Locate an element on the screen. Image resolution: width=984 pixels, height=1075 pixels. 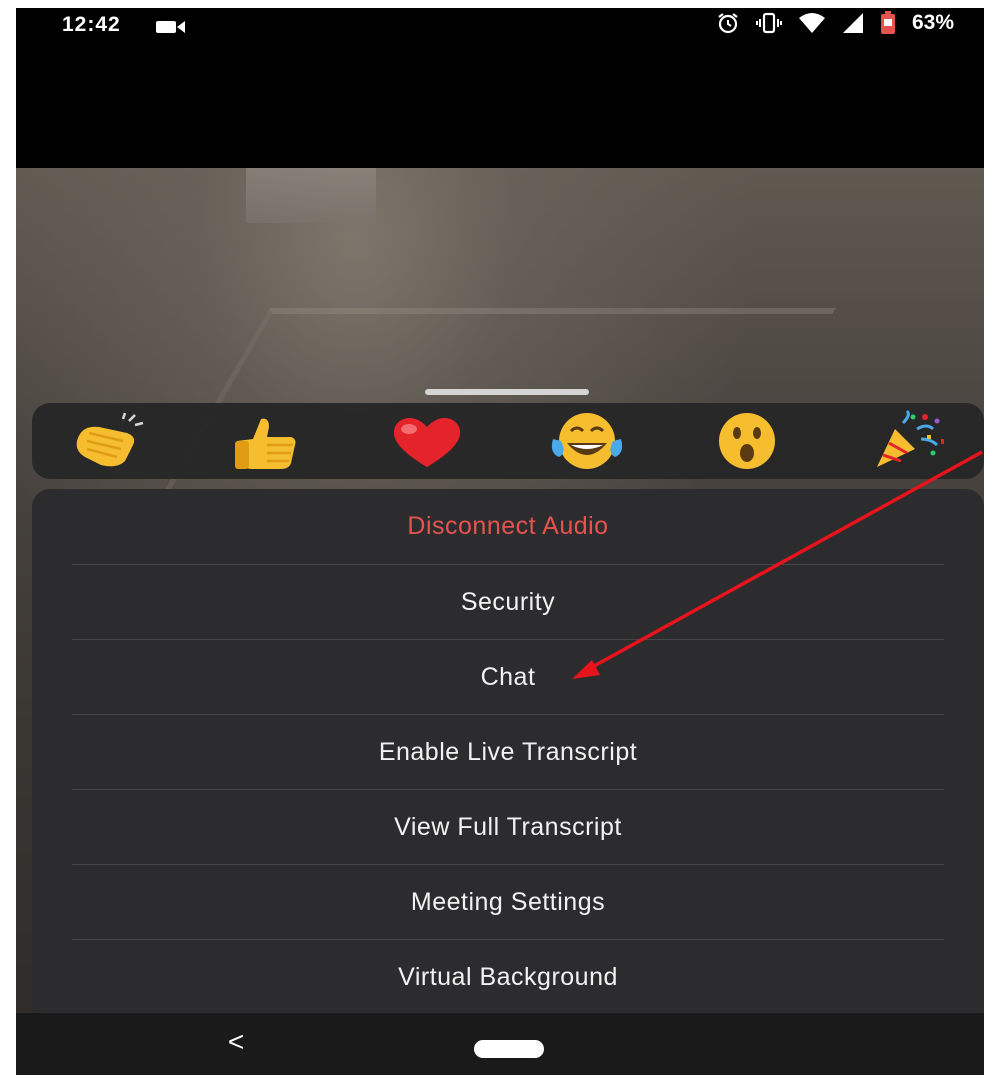
tears-of-joy-icon is located at coordinates (587, 441).